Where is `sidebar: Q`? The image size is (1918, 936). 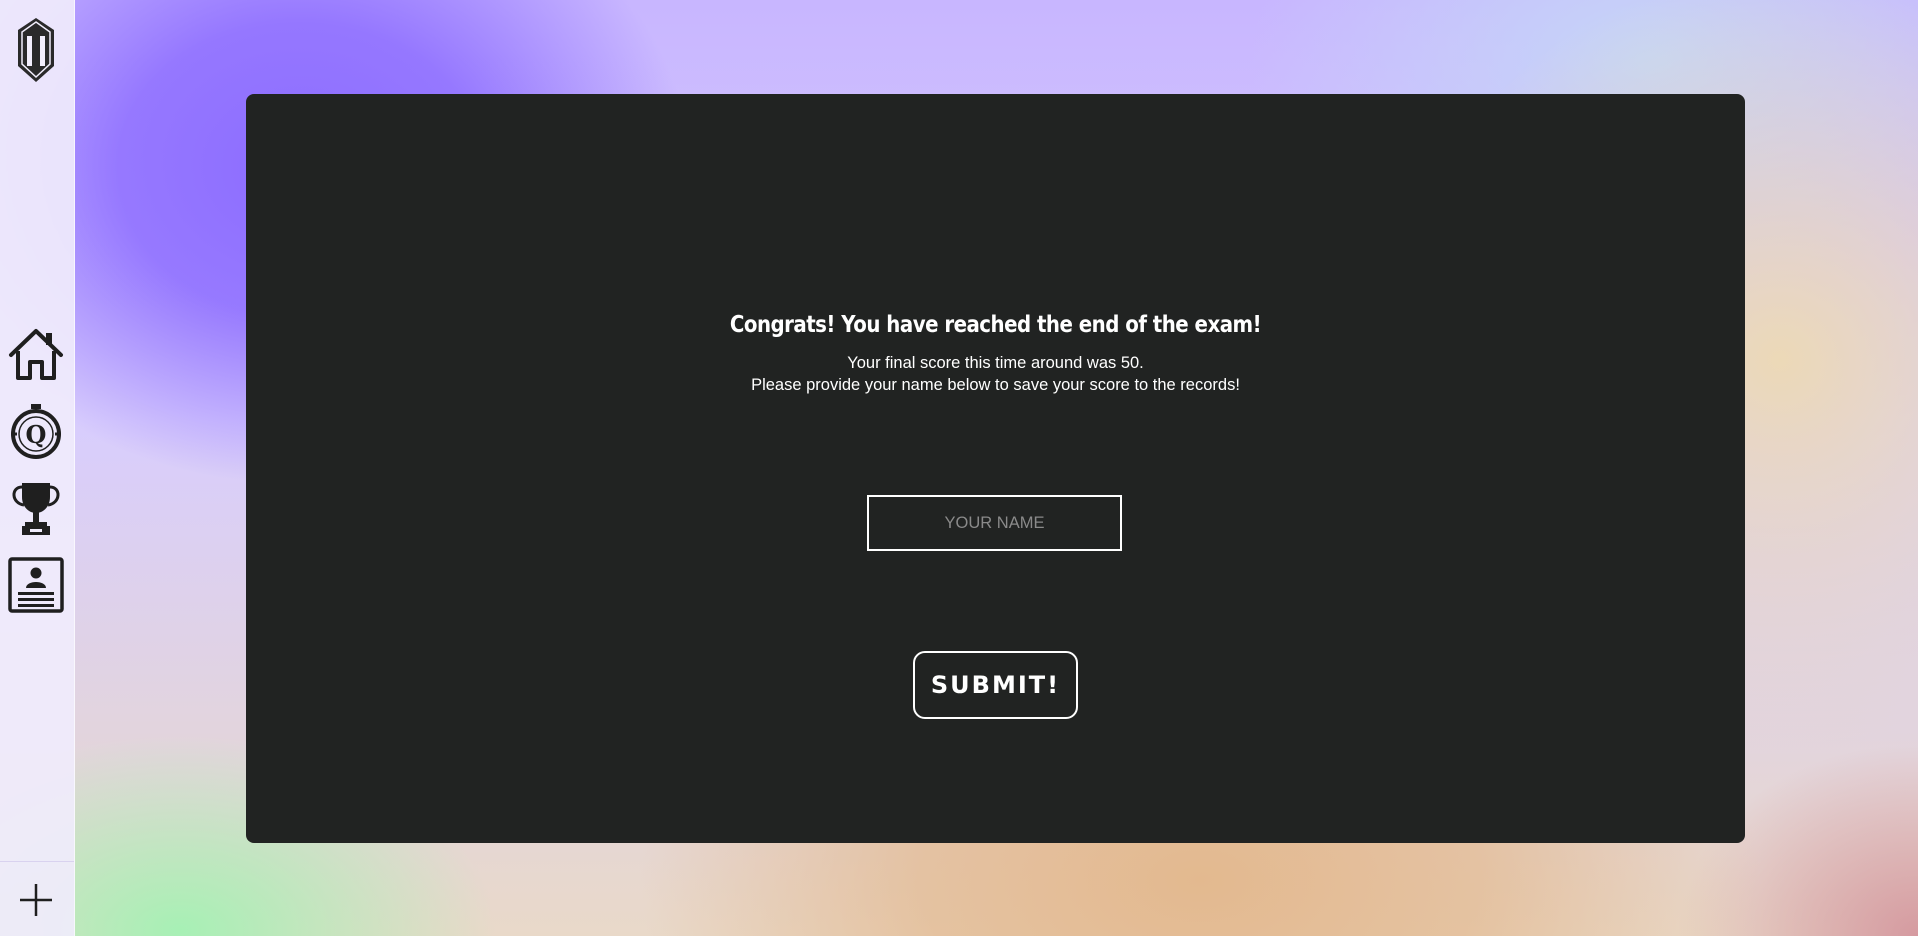 sidebar: Q is located at coordinates (37, 468).